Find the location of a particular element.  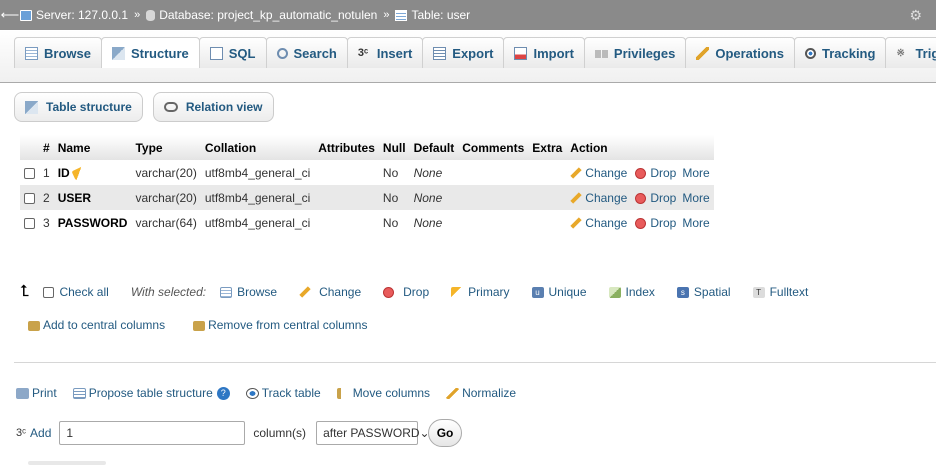

check-all: Check all is located at coordinates (76, 292).